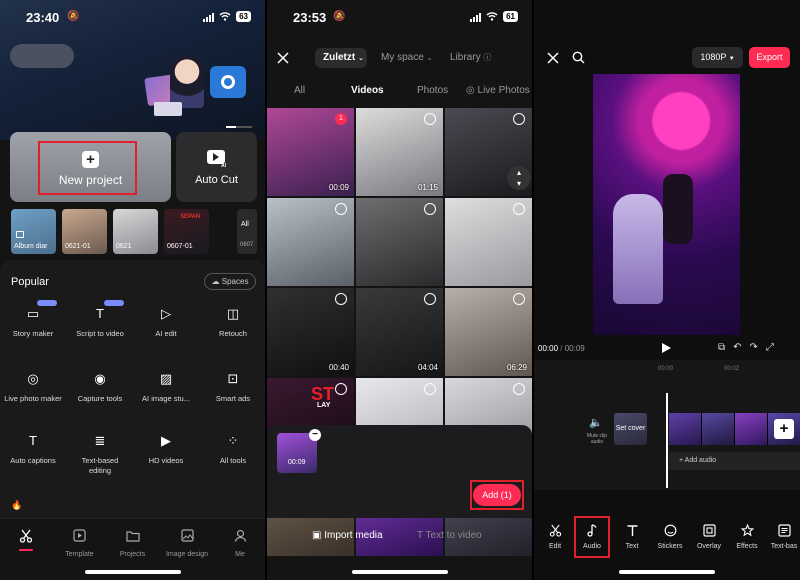 The image size is (800, 580). I want to click on recent-item: 0621-01, so click(84, 231).